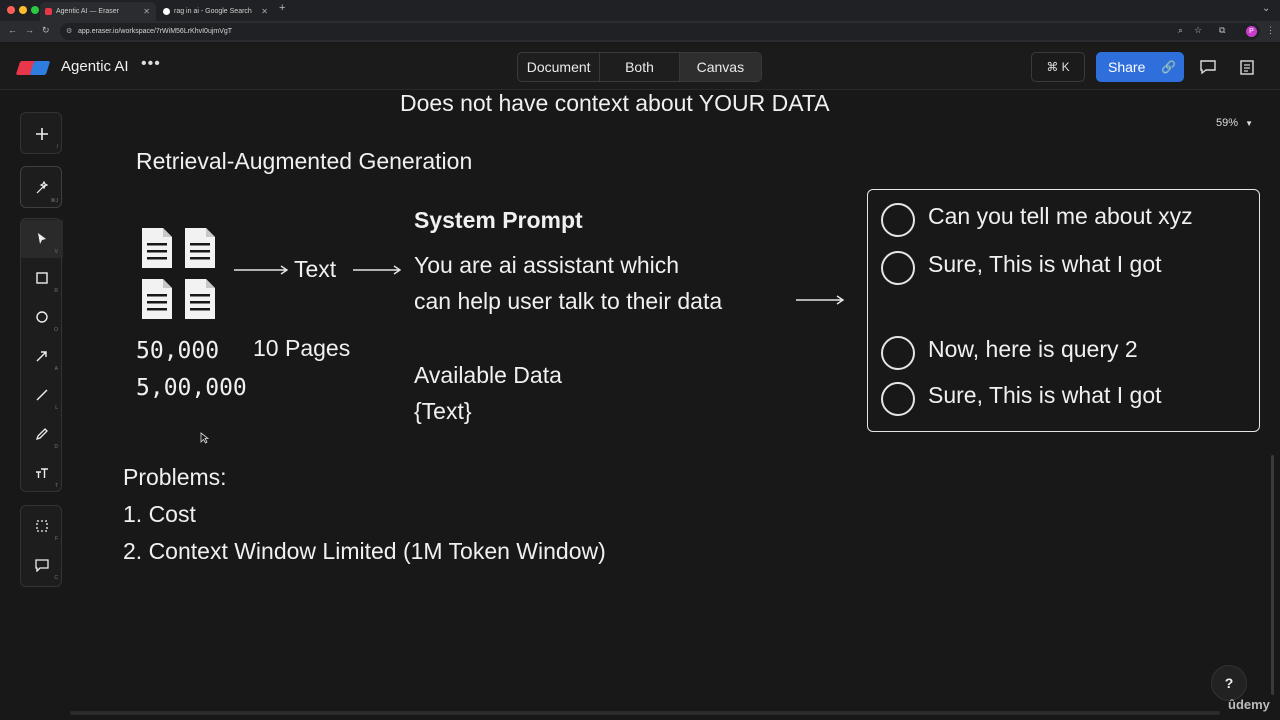 Image resolution: width=1280 pixels, height=720 pixels. I want to click on extensions-icon: ⧉, so click(1222, 30).